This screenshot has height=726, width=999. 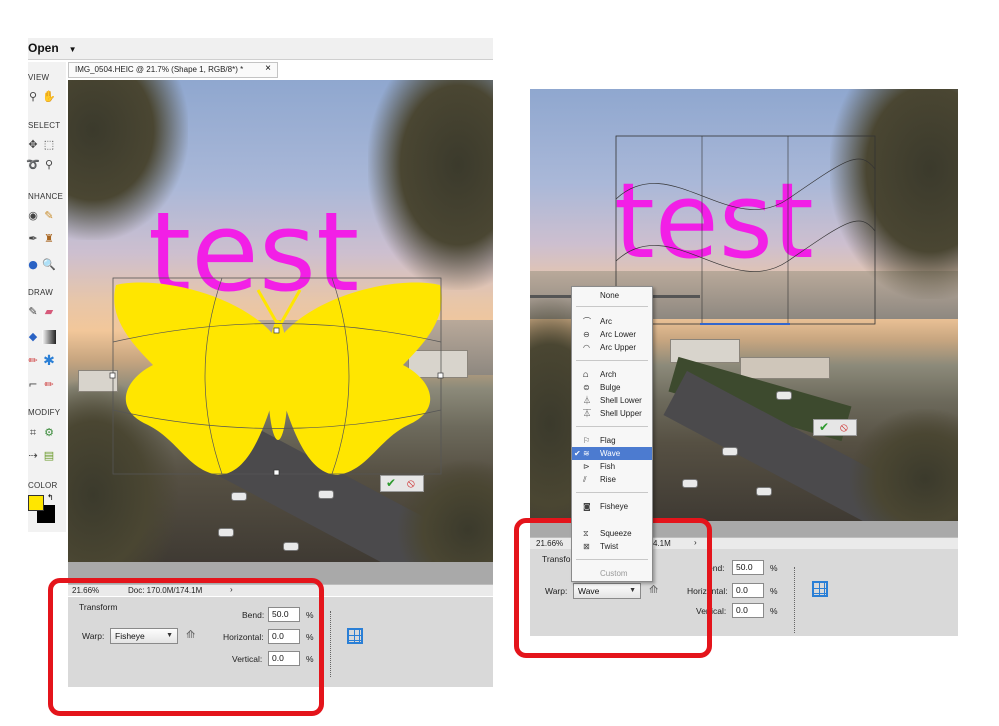 I want to click on fisheye-icon: ◙, so click(x=587, y=506).